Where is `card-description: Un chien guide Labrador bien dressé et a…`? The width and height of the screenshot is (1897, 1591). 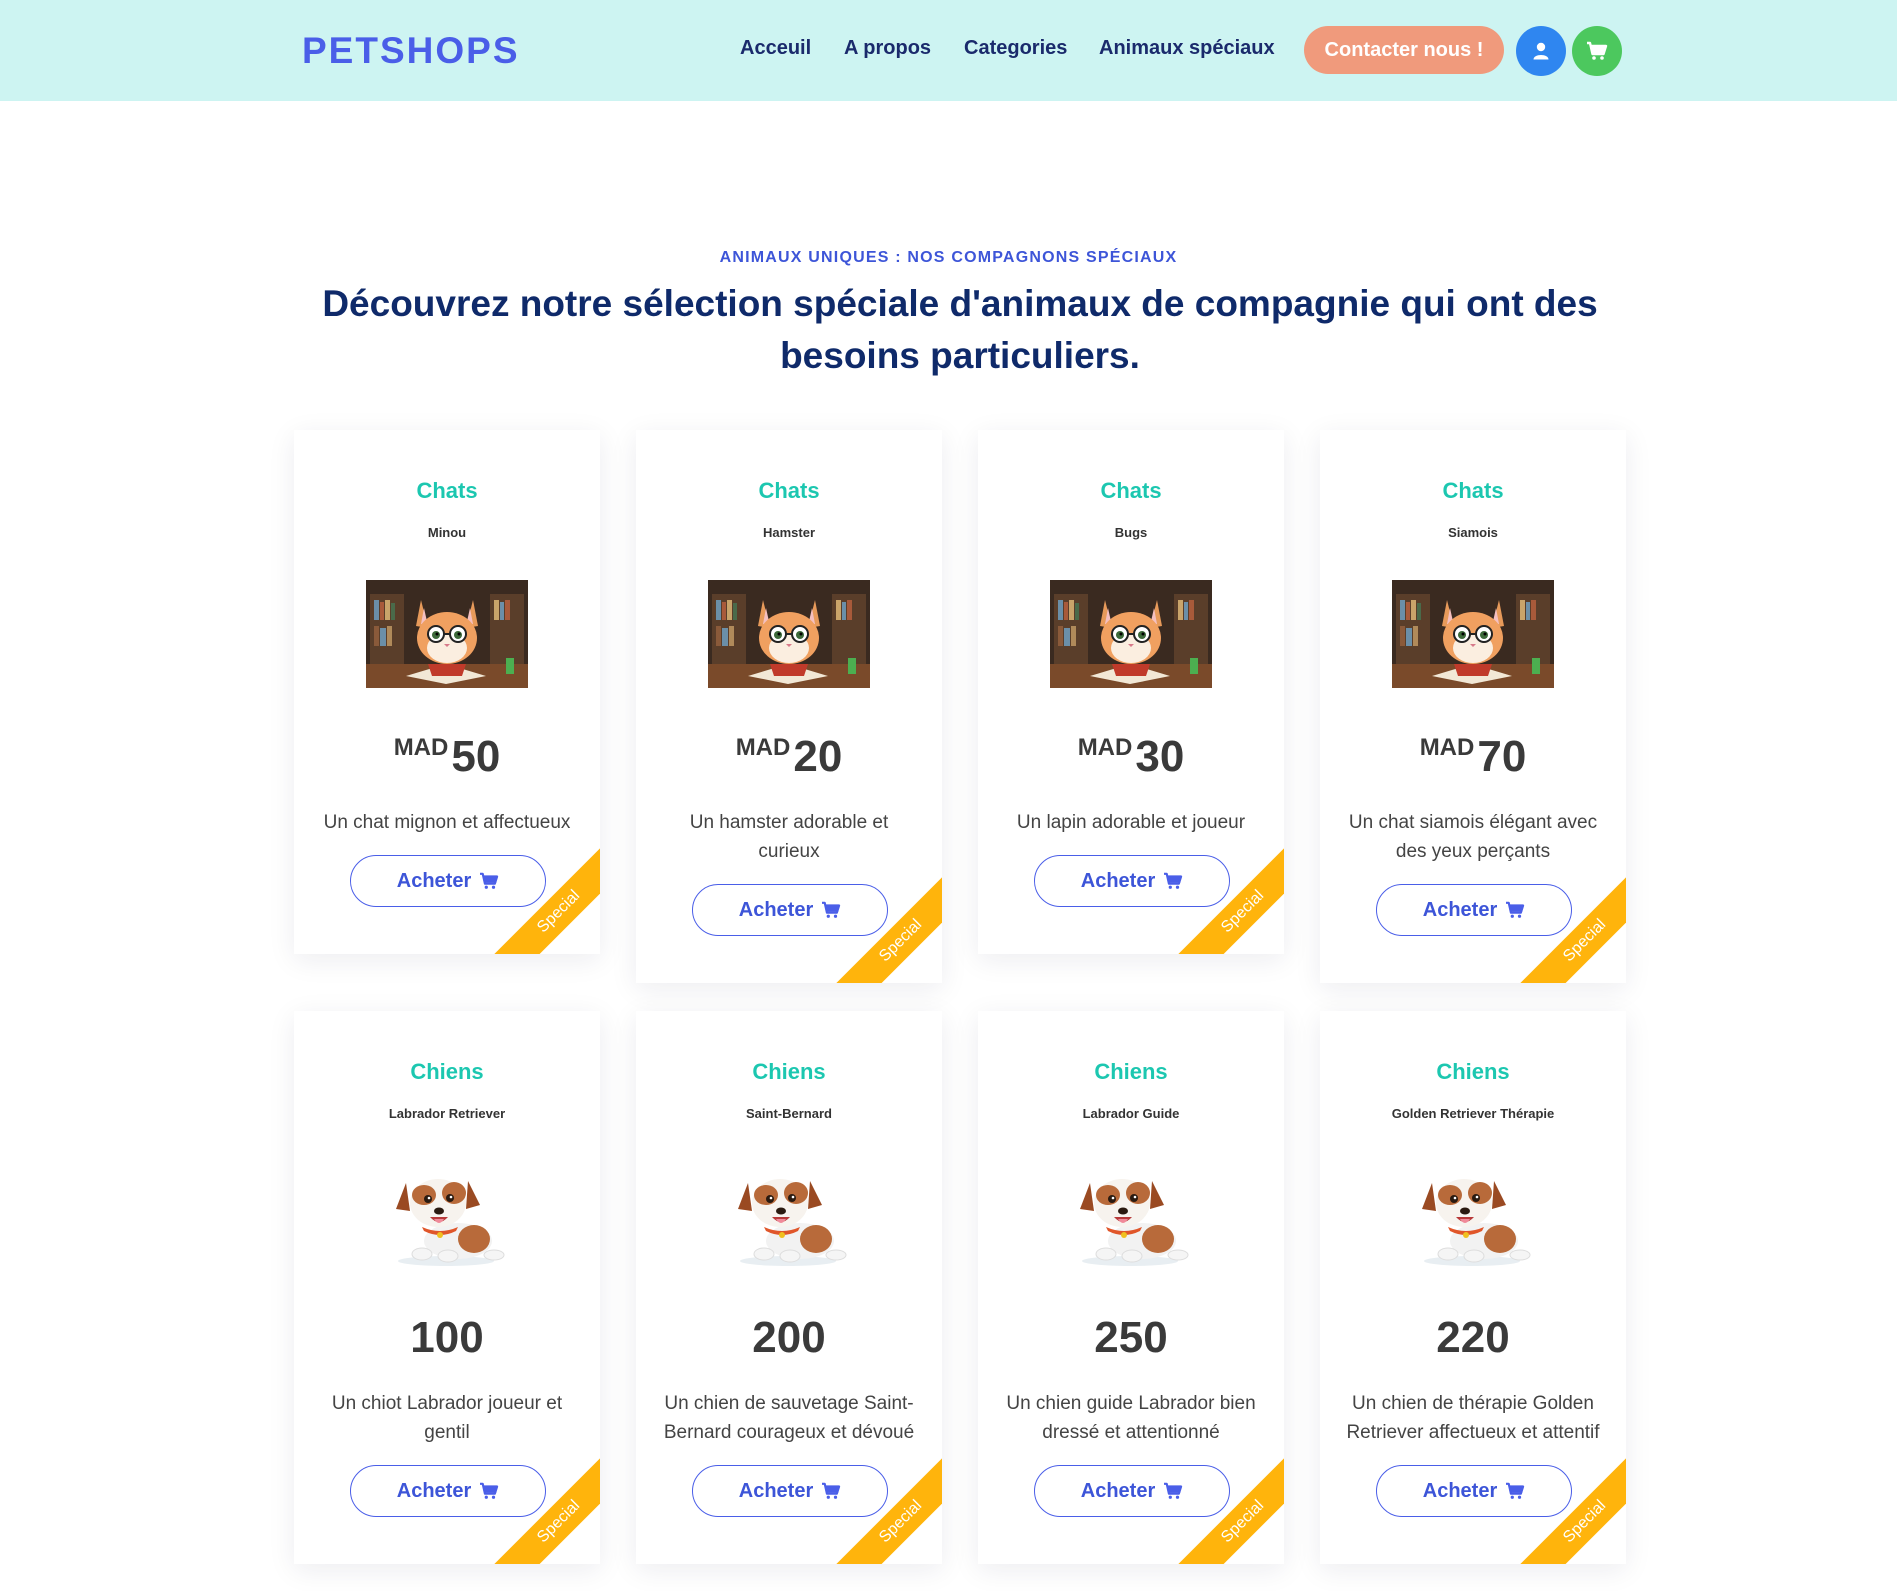 card-description: Un chien guide Labrador bien dressé et a… is located at coordinates (1131, 1418).